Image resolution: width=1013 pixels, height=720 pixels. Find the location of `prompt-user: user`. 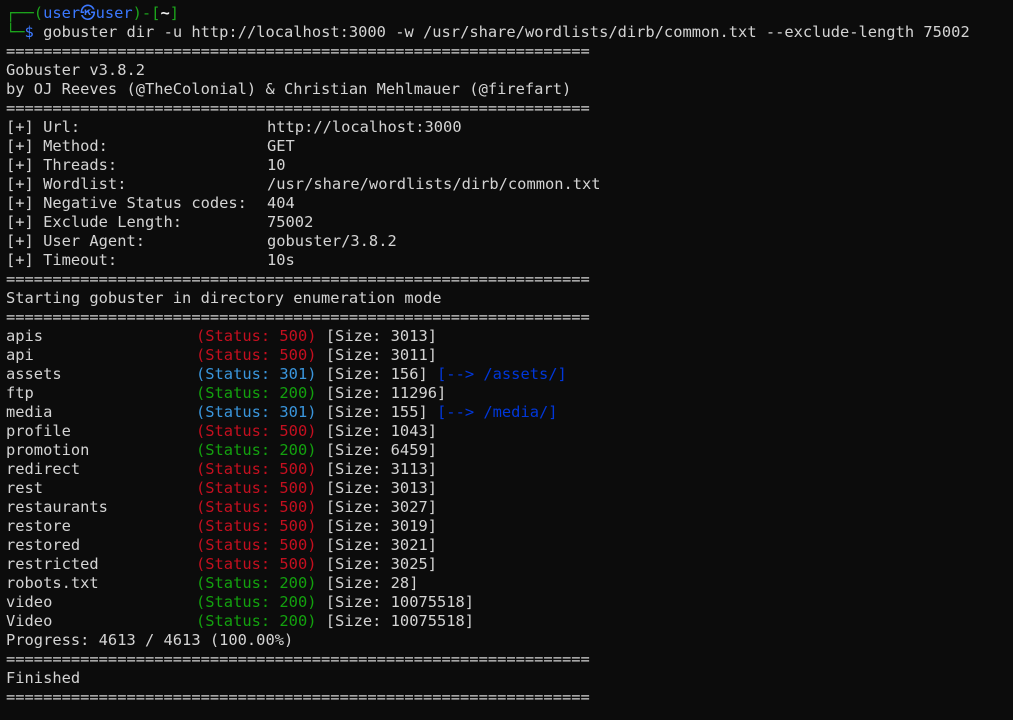

prompt-user: user is located at coordinates (62, 13).